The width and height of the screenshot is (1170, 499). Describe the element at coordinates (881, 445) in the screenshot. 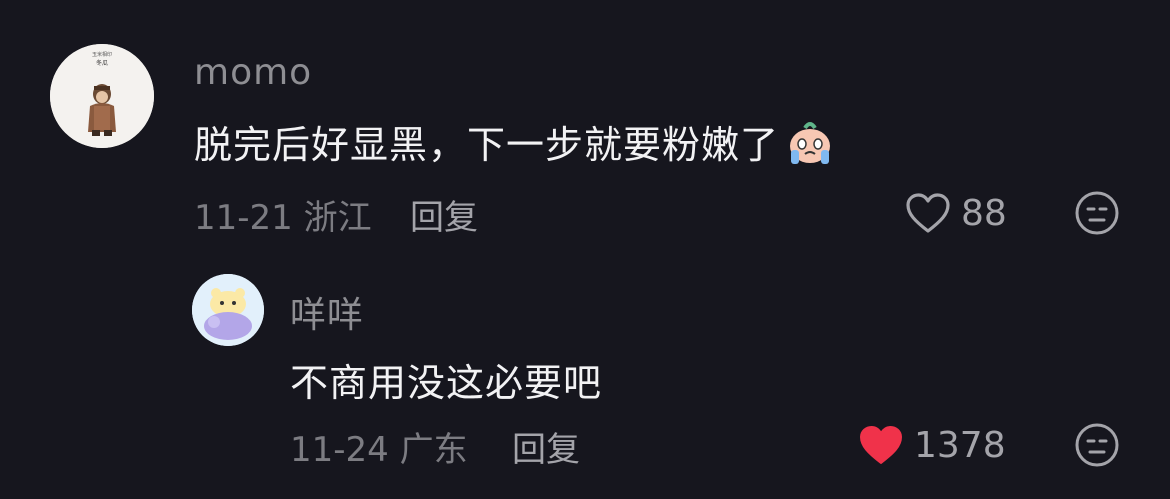

I see `heart-filled-icon` at that location.